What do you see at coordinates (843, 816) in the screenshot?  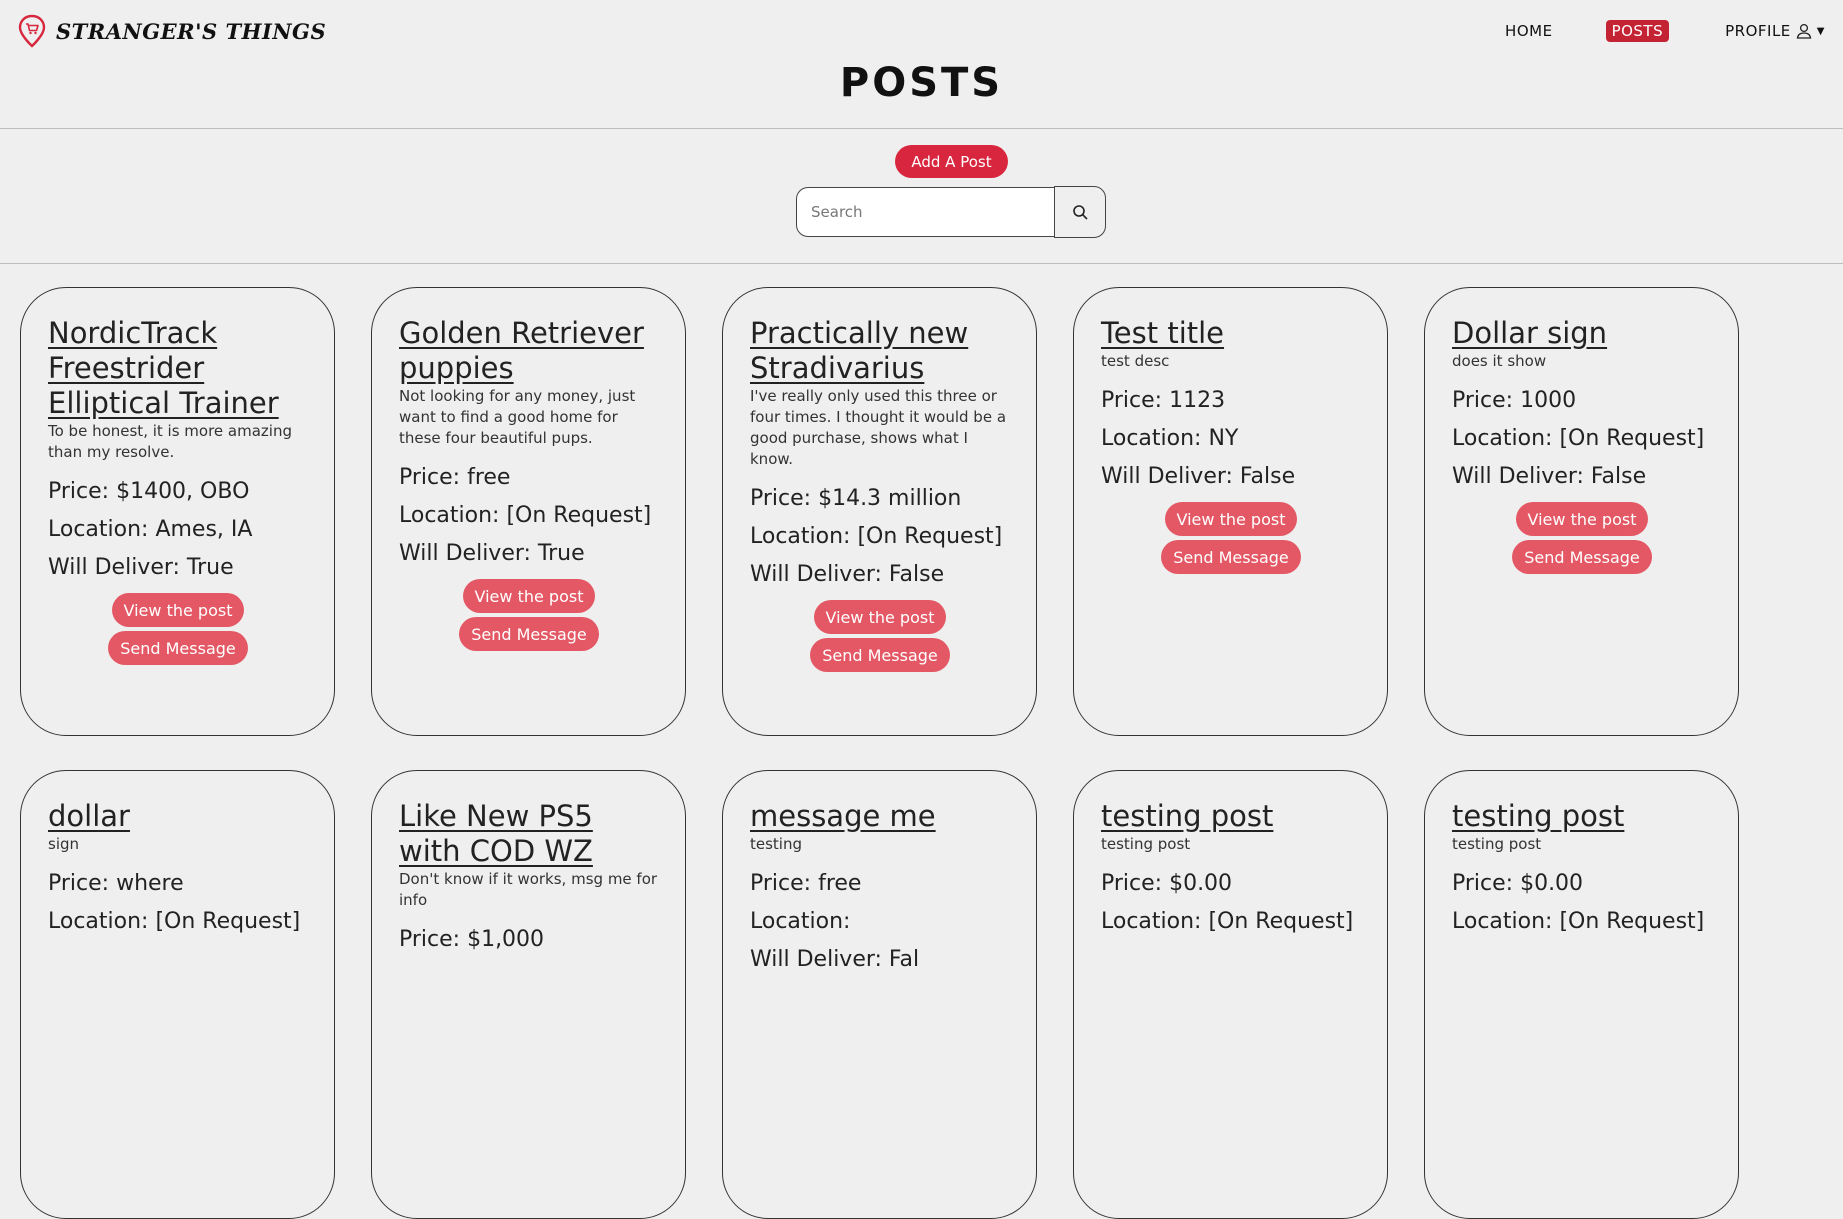 I see `post-title-link: message me` at bounding box center [843, 816].